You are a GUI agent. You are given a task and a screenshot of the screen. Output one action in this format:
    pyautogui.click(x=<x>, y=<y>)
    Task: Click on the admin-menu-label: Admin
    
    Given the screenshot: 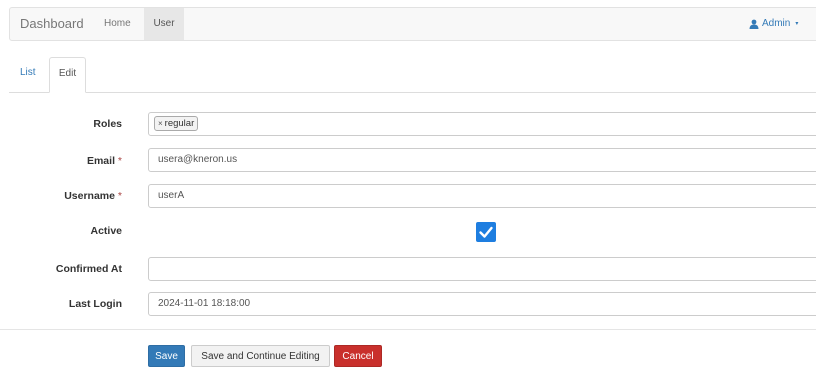 What is the action you would take?
    pyautogui.click(x=776, y=23)
    